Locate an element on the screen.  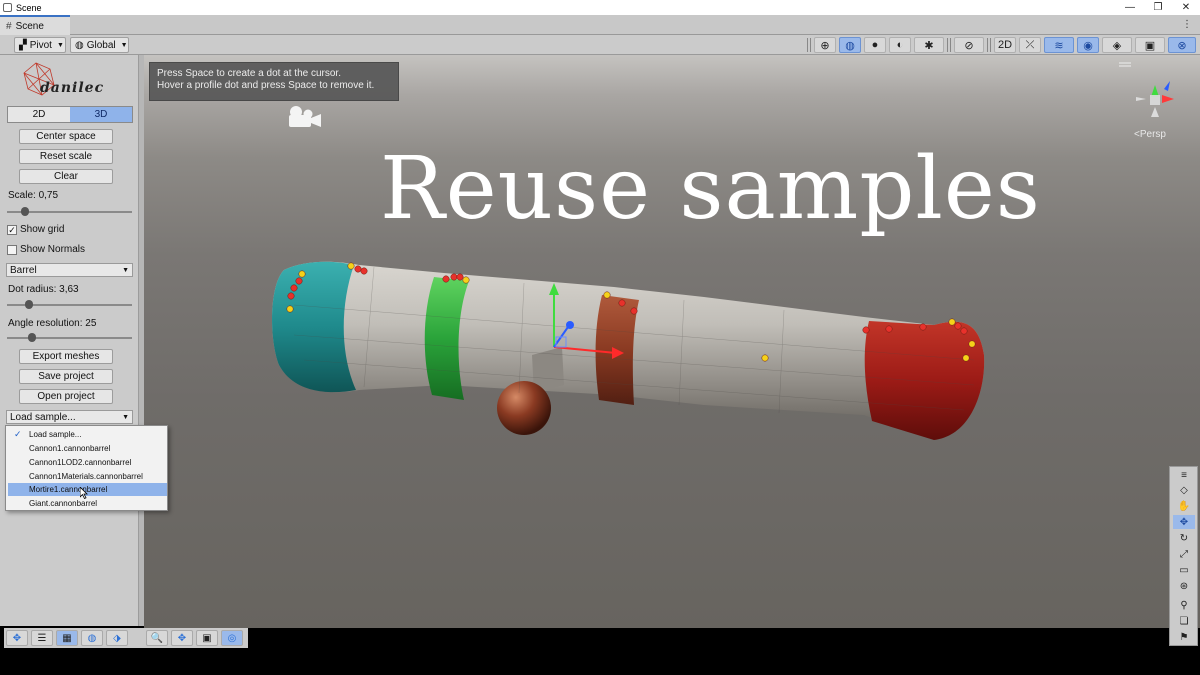
angle-resolution-slider is located at coordinates (69, 338).